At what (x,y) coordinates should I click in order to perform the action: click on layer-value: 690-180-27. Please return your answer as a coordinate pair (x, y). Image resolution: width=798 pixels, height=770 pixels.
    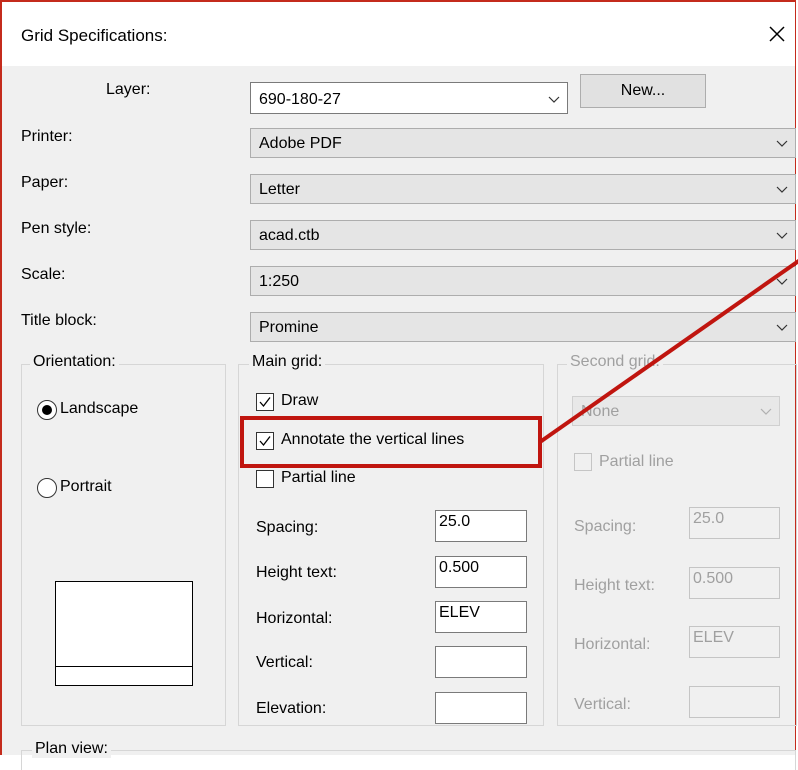
    Looking at the image, I should click on (300, 99).